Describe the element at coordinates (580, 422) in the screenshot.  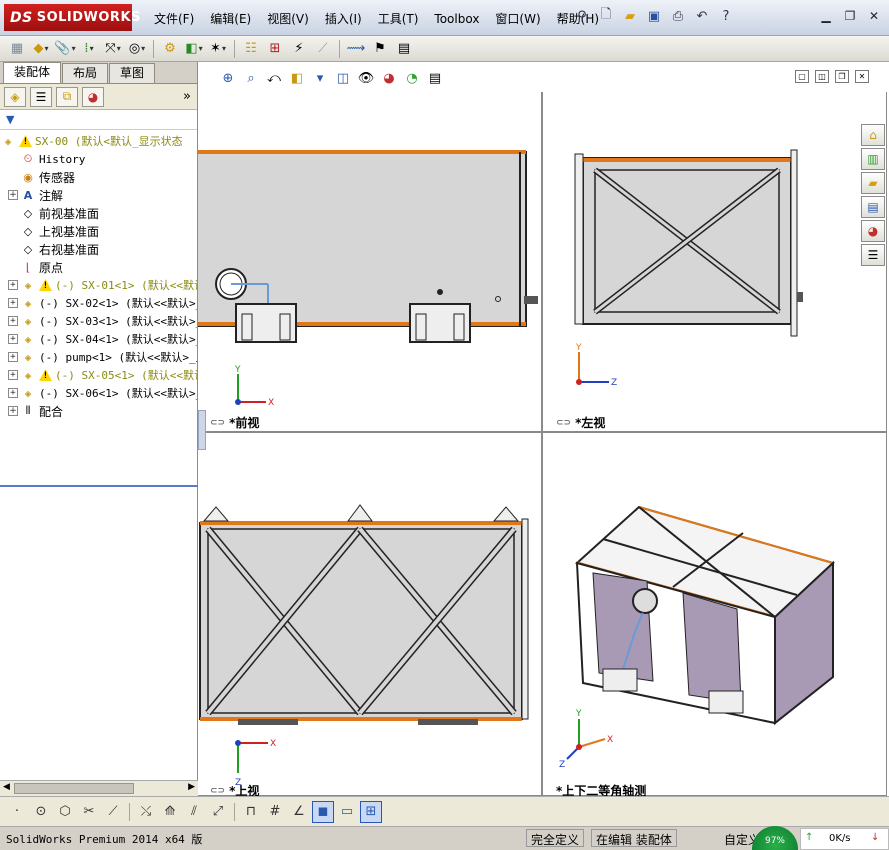
I see `viewport-left-label: ⊂⊃ *左视` at that location.